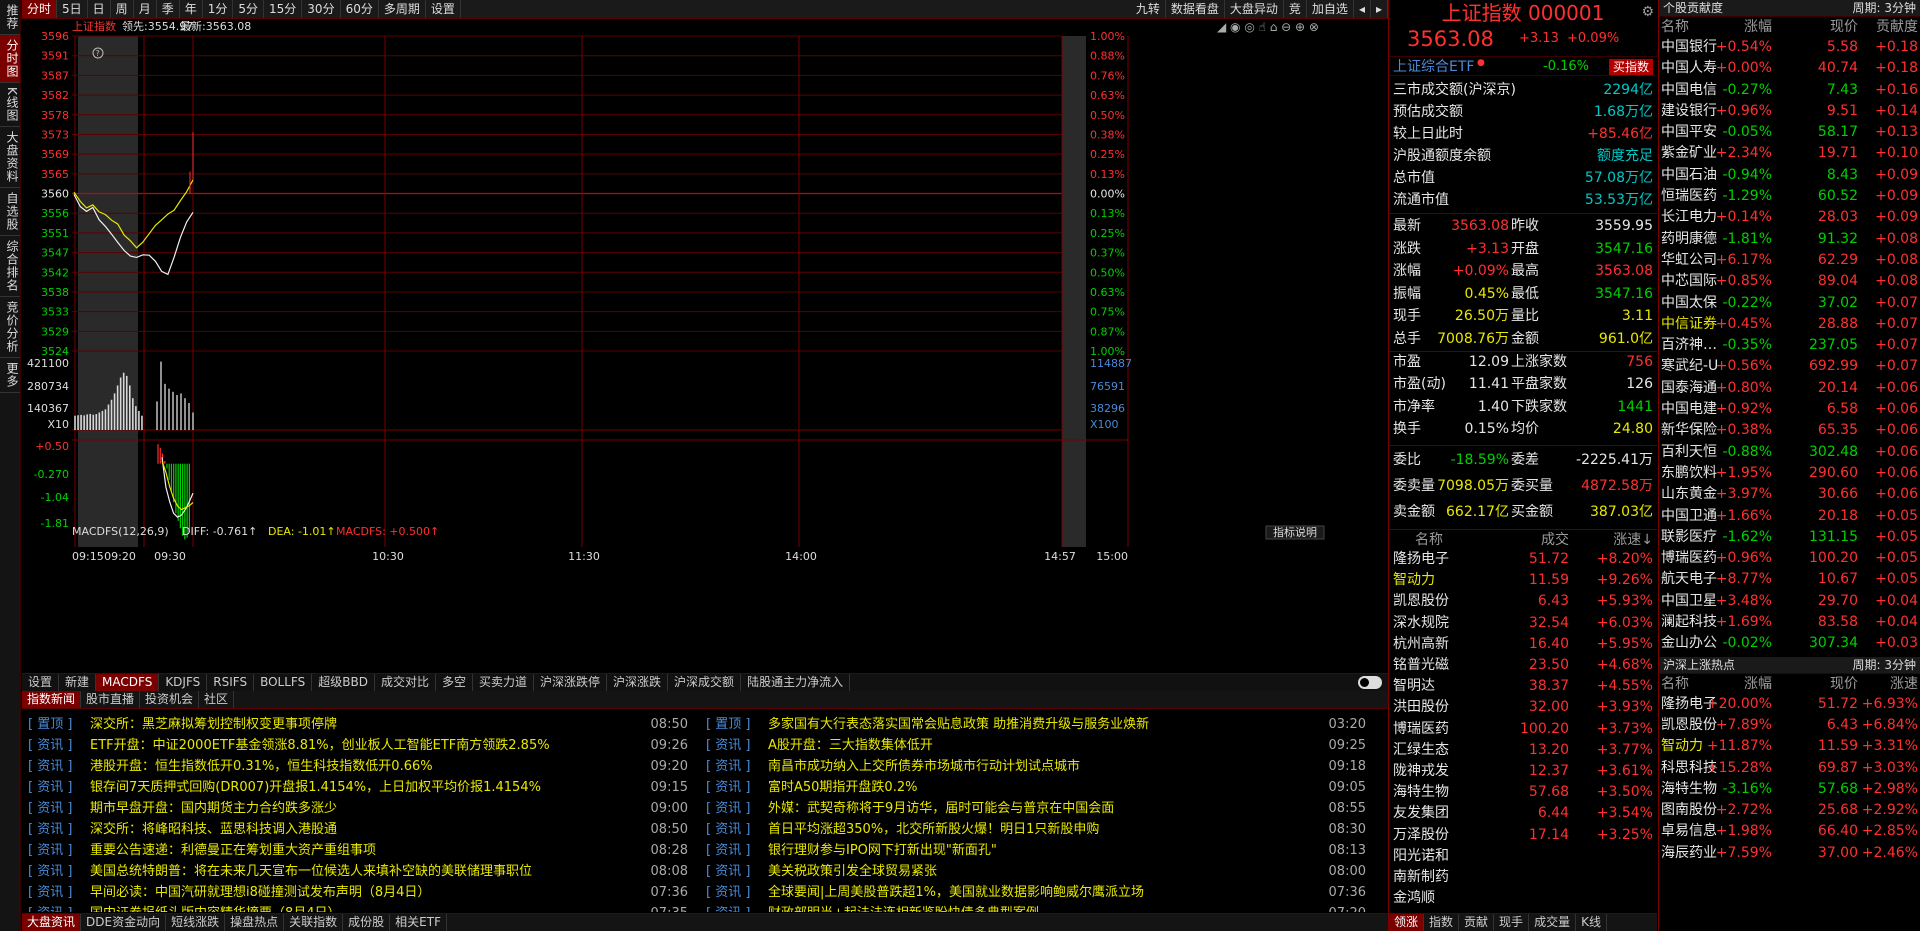 The width and height of the screenshot is (1920, 931). What do you see at coordinates (1523, 686) in the screenshot?
I see `gainer-row: 智明达 38.37 +4.55%` at bounding box center [1523, 686].